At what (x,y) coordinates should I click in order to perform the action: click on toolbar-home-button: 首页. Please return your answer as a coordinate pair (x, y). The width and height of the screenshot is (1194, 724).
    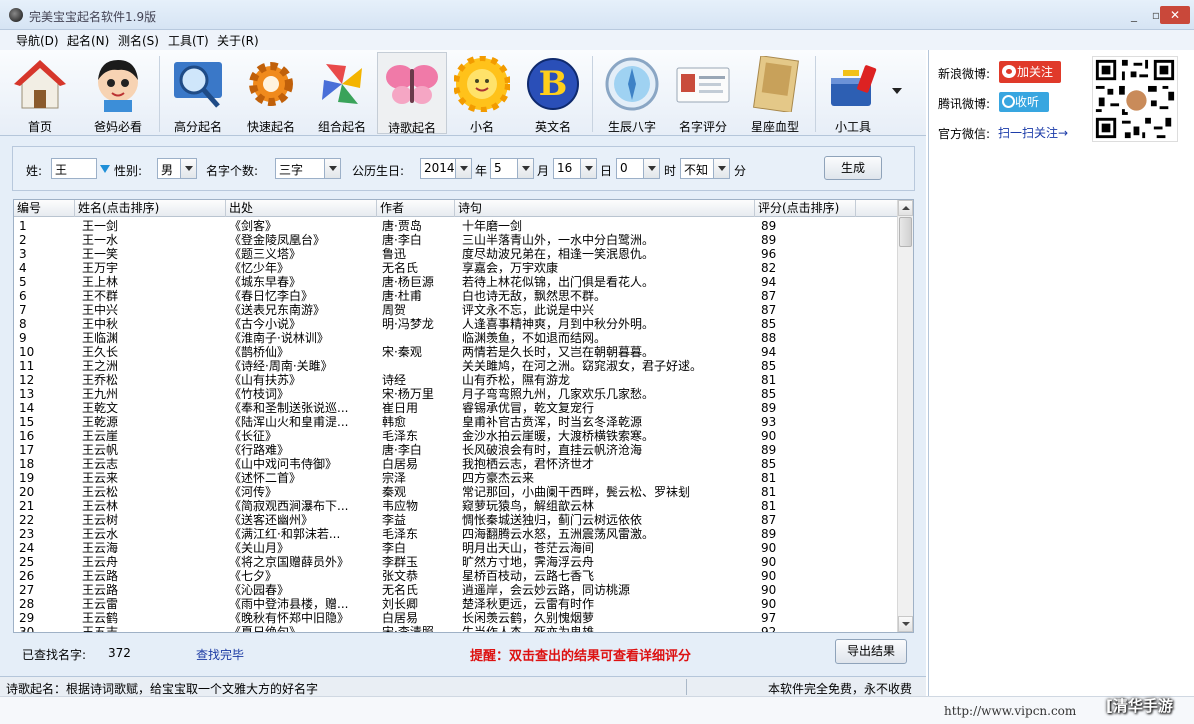
    Looking at the image, I should click on (40, 93).